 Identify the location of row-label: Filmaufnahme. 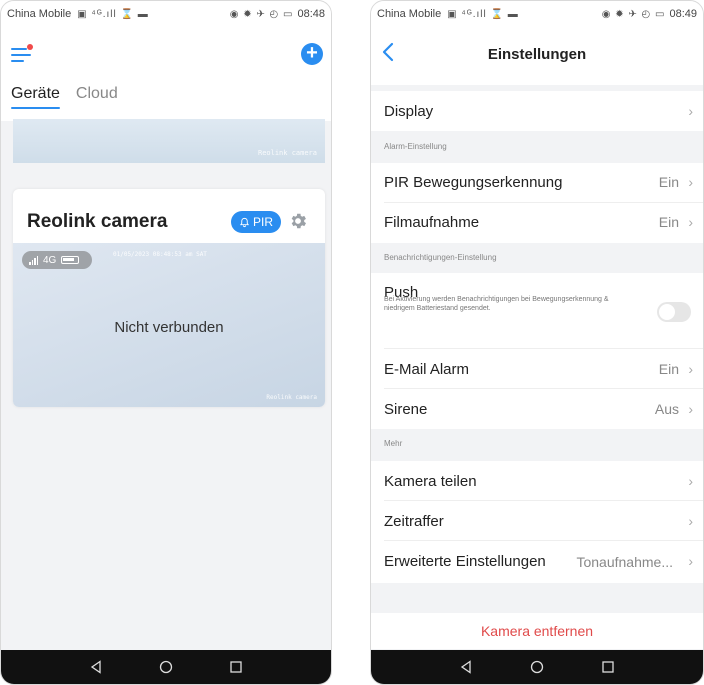
(432, 222).